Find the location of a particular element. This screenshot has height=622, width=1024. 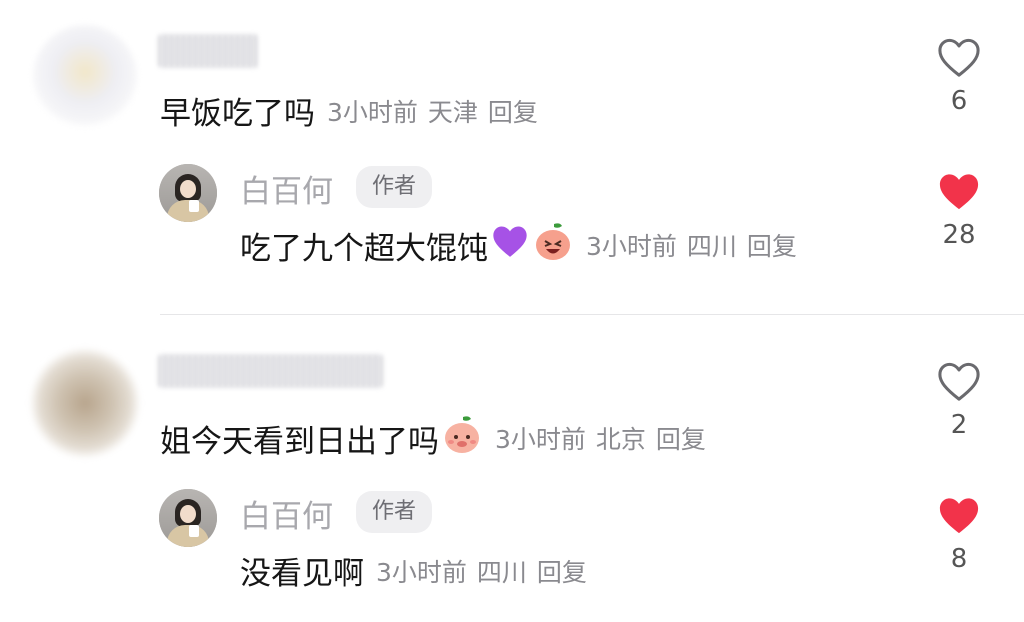

comment-meta: 3小时前 北京 回复 is located at coordinates (605, 438).